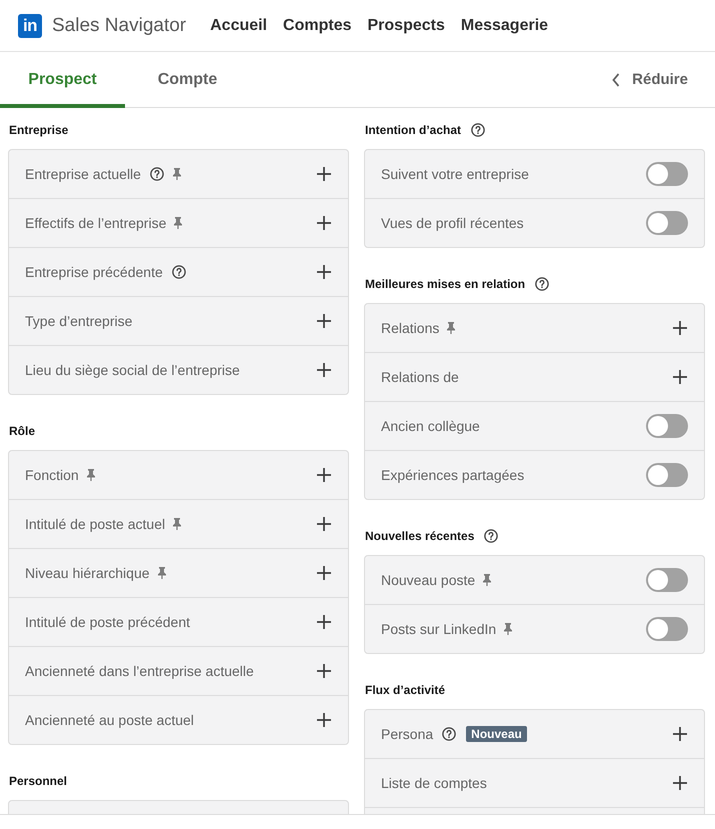 The image size is (715, 829). What do you see at coordinates (83, 174) in the screenshot?
I see `filter-label: Entreprise actuelle` at bounding box center [83, 174].